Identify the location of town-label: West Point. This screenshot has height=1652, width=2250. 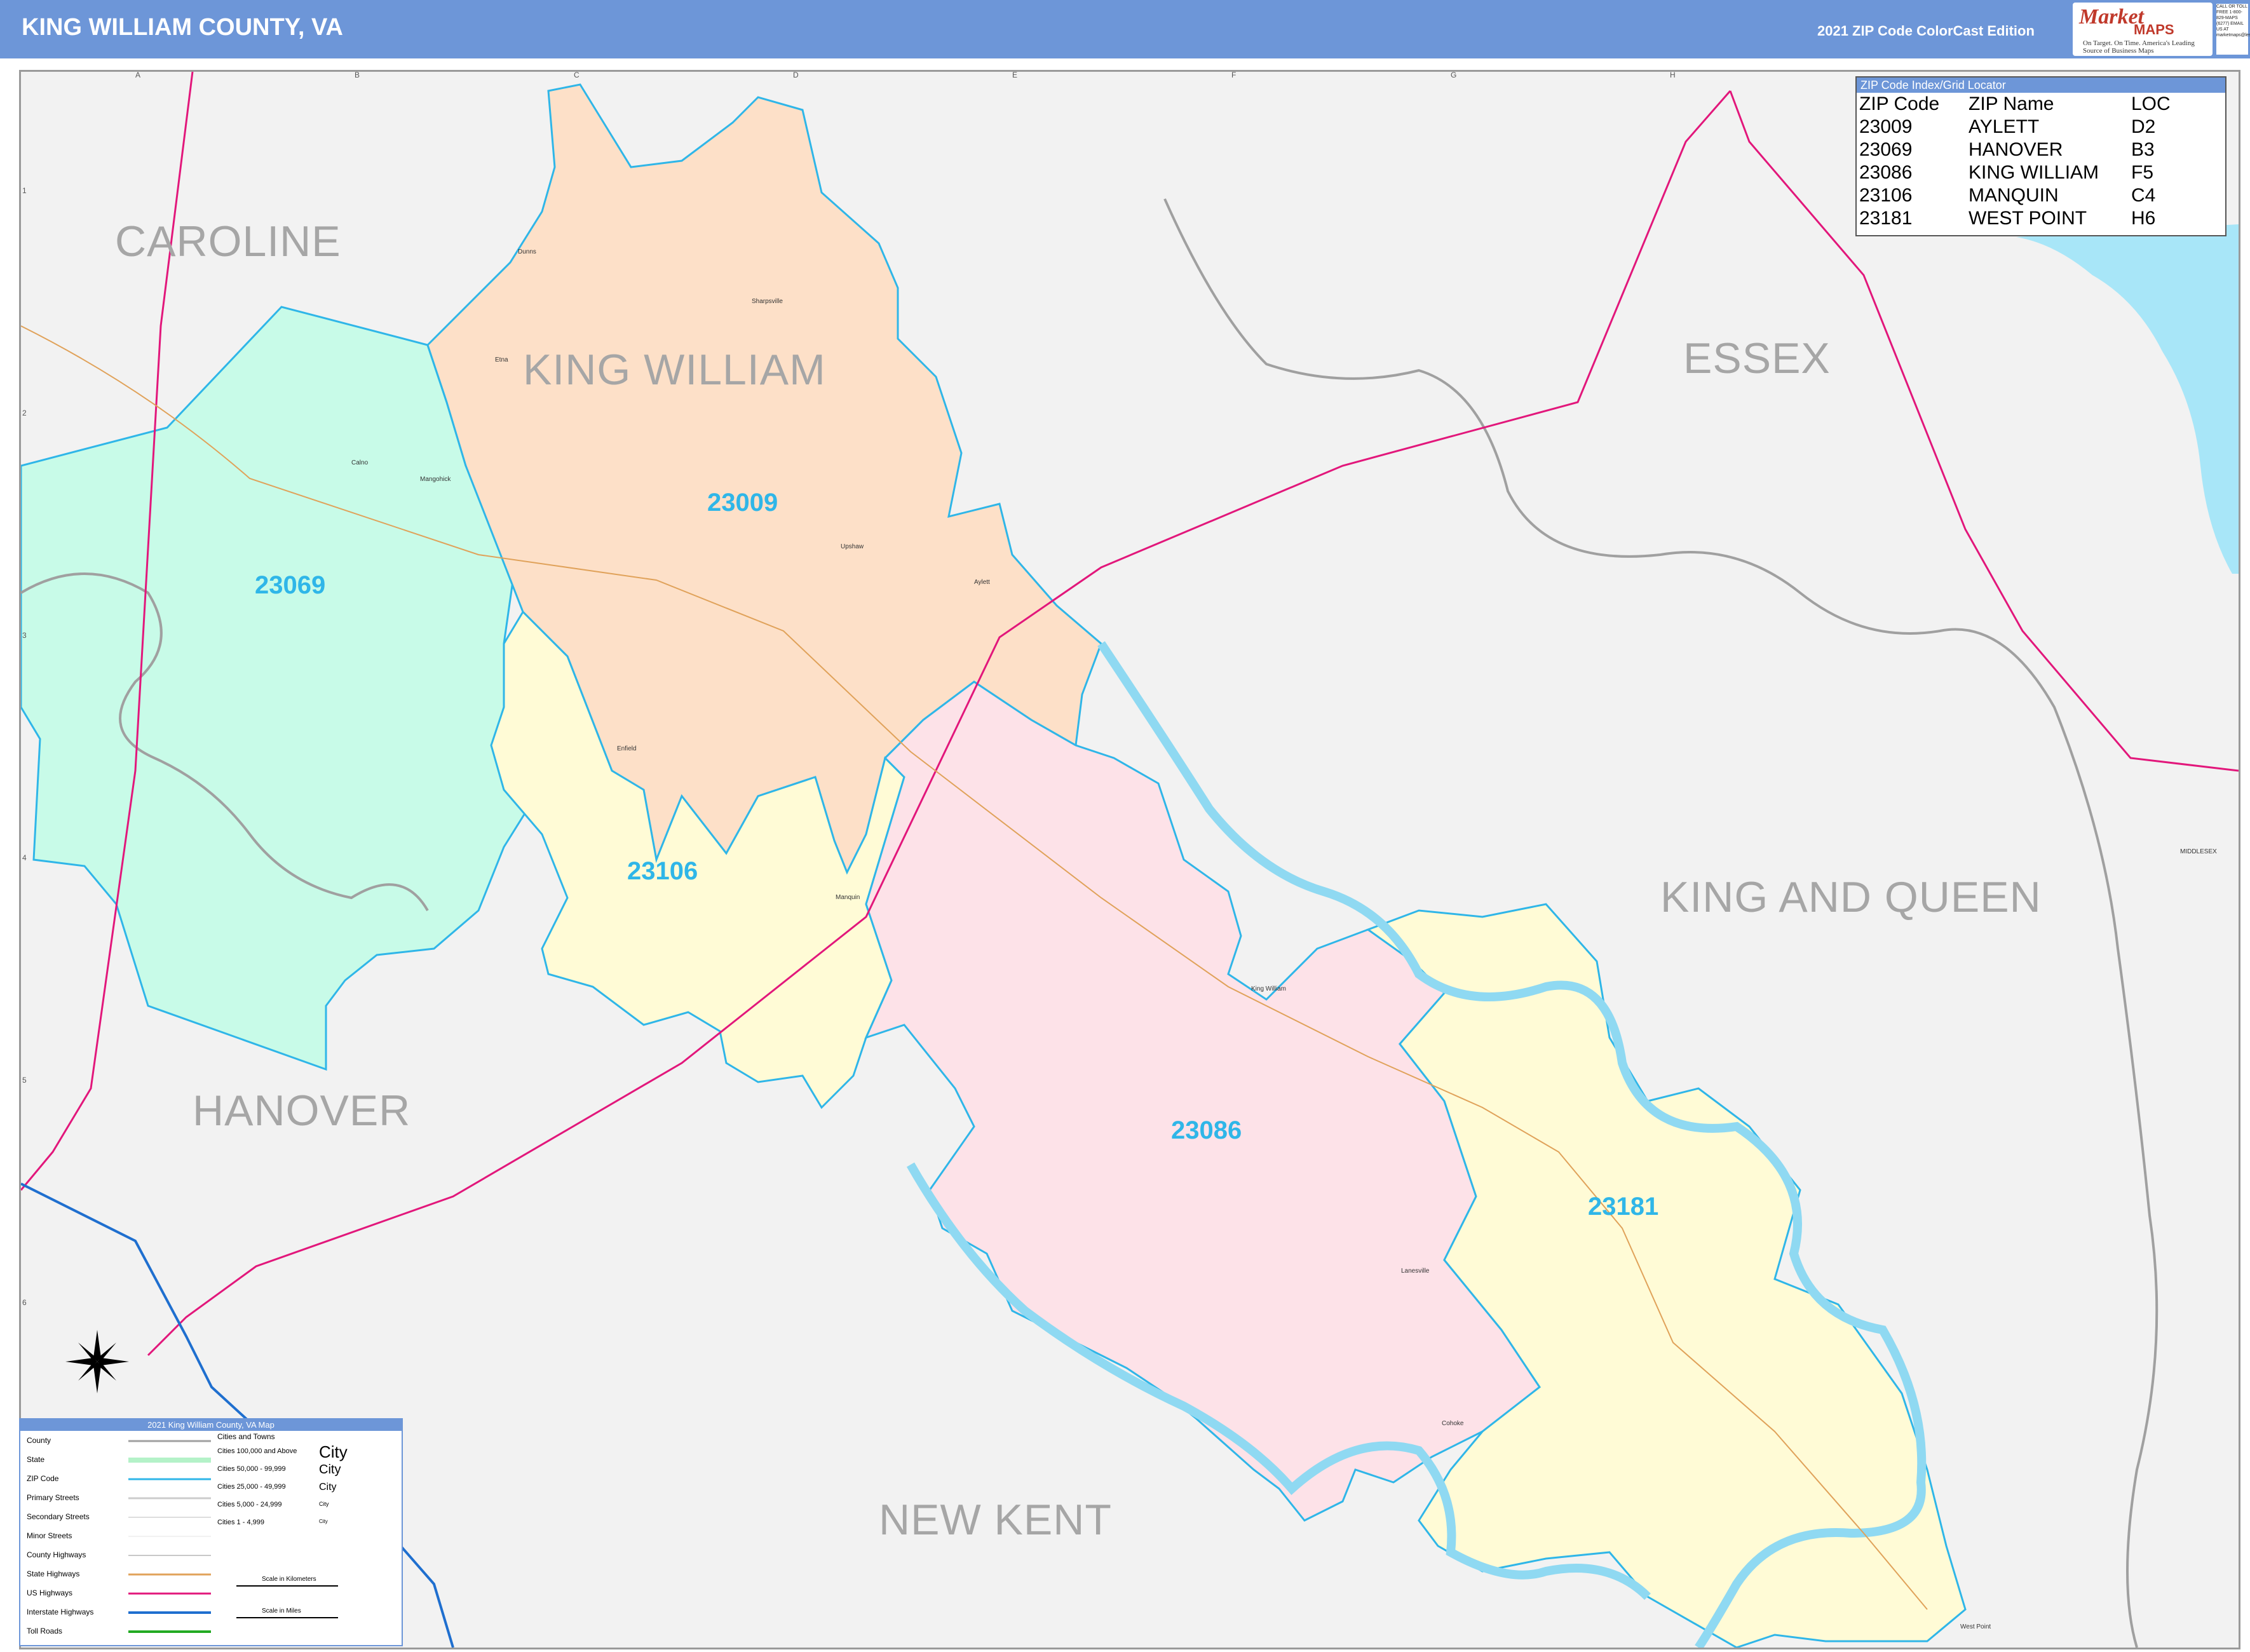
(1975, 1627).